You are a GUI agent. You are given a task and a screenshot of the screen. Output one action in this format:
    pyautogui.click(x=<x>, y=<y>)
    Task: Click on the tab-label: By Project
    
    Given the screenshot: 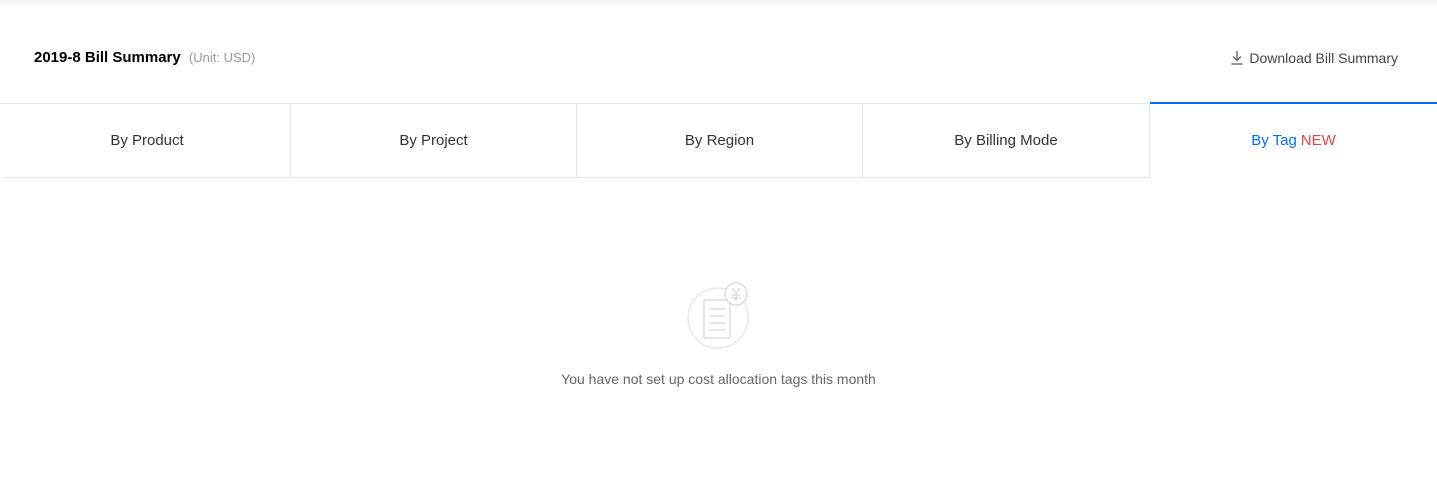 What is the action you would take?
    pyautogui.click(x=433, y=140)
    